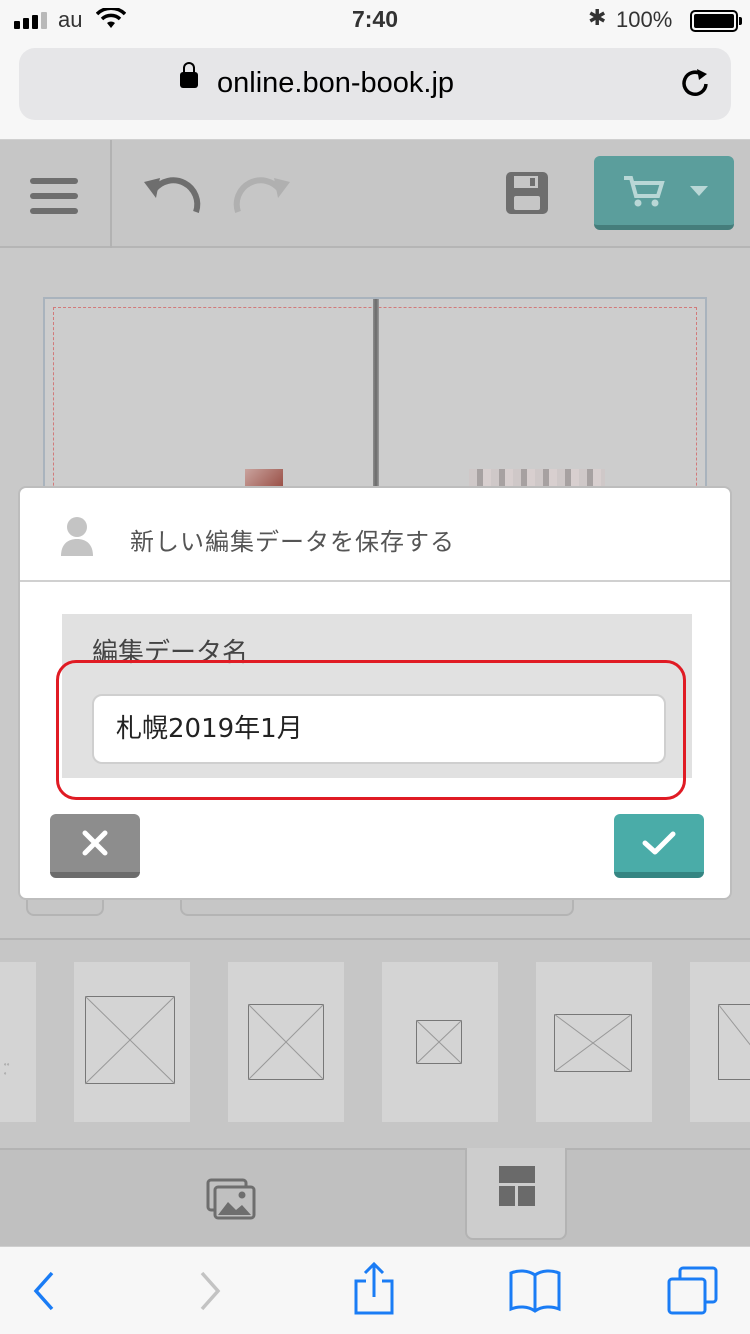 This screenshot has width=750, height=1334. Describe the element at coordinates (693, 1290) in the screenshot. I see `tabs-icon` at that location.